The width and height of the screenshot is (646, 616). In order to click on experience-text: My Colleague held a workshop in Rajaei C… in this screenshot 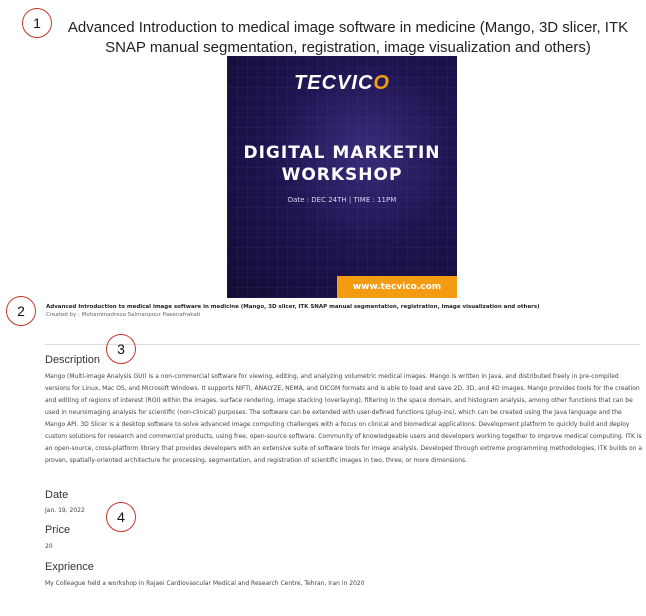, I will do `click(205, 583)`.